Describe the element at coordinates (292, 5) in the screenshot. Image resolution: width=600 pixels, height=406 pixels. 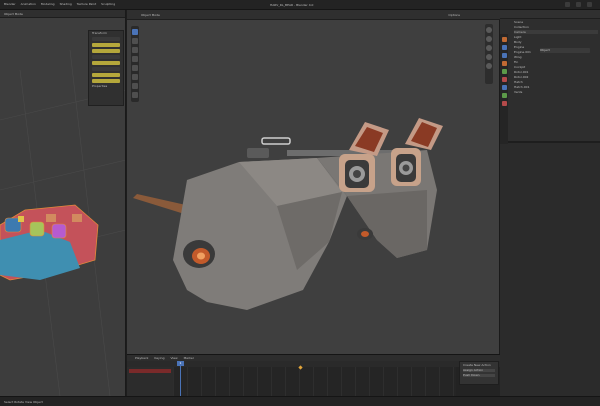
I see `window-title: HARV_RL_BEAR - Blender 4.0` at that location.